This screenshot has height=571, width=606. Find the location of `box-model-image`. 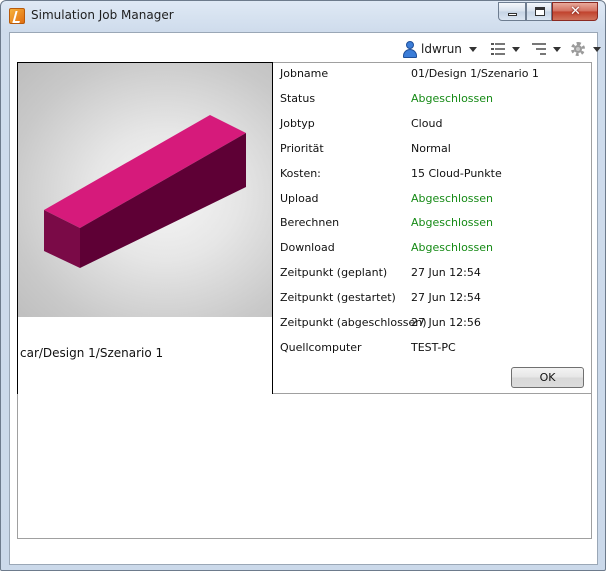

box-model-image is located at coordinates (145, 191).